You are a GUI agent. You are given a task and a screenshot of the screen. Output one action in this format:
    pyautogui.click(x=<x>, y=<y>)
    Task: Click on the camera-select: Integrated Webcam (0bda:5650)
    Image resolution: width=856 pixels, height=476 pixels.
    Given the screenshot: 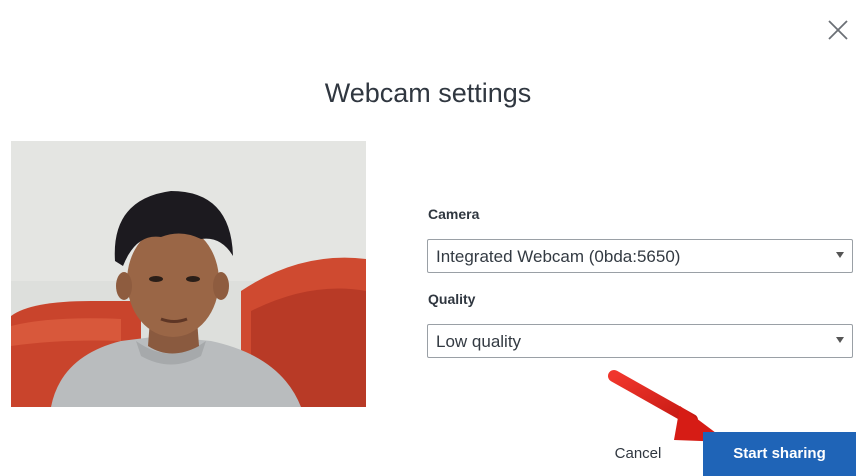 What is the action you would take?
    pyautogui.click(x=640, y=256)
    